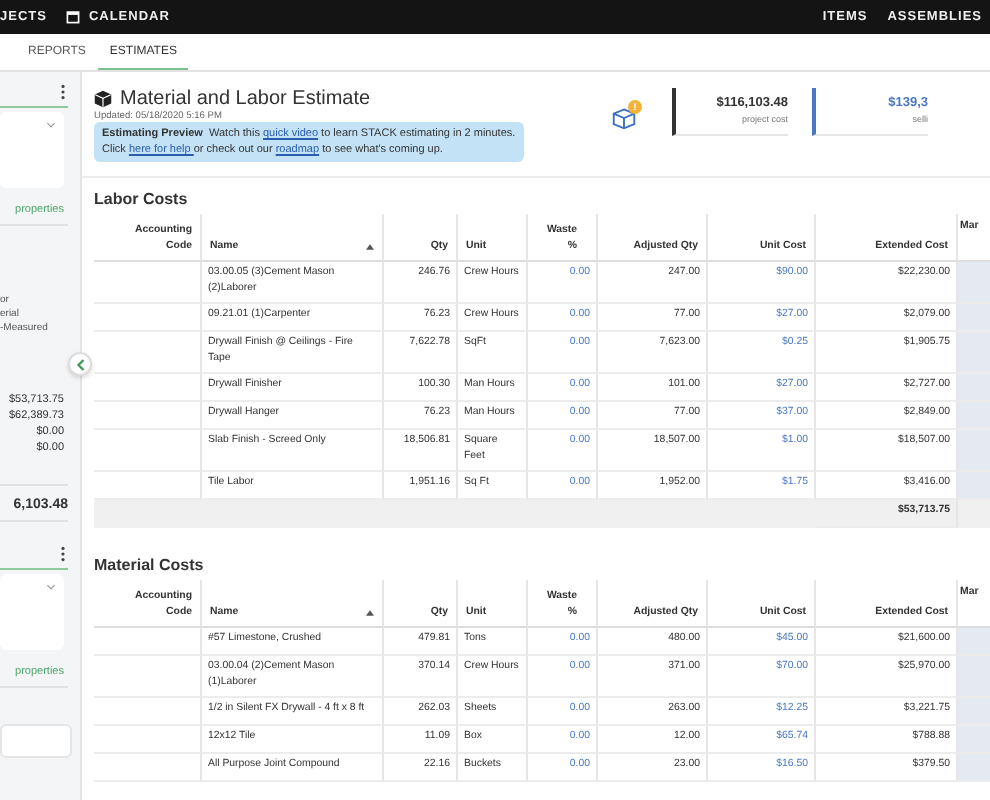 The width and height of the screenshot is (990, 800). Describe the element at coordinates (142, 199) in the screenshot. I see `section-title: Labor Costs` at that location.